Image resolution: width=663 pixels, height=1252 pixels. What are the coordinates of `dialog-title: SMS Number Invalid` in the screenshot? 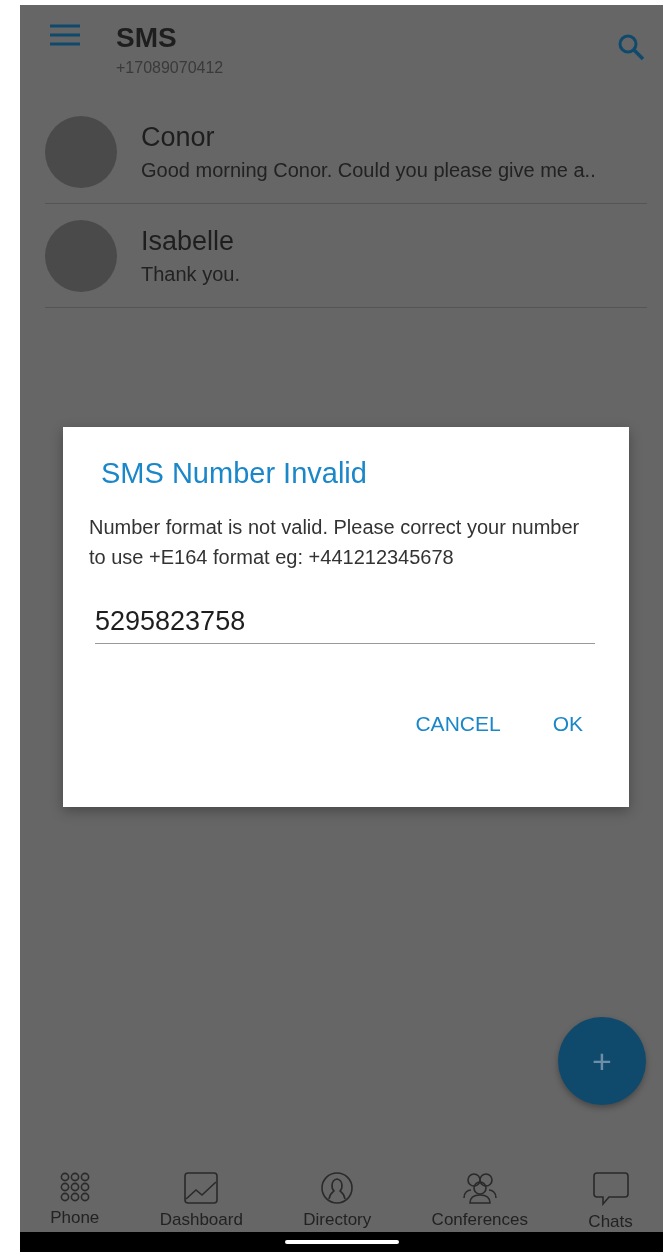 It's located at (234, 473).